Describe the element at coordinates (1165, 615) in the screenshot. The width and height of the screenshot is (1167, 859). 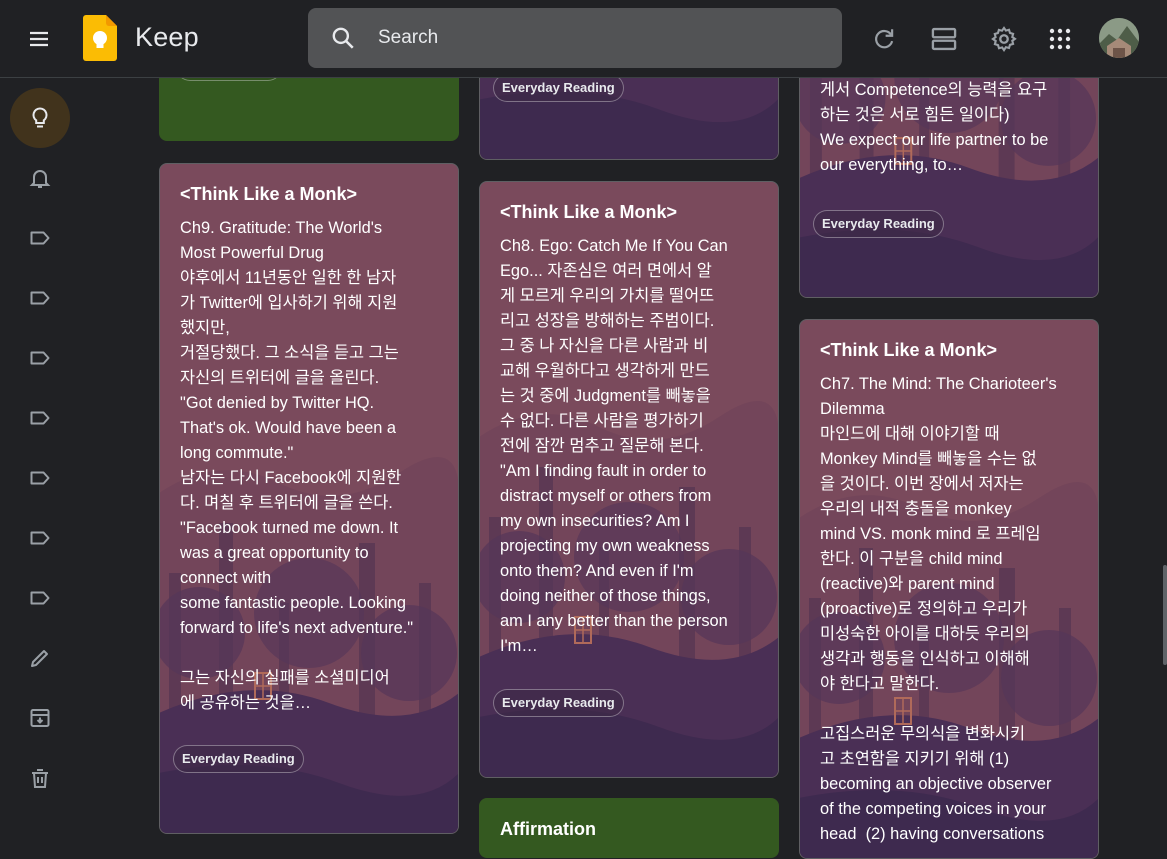
I see `page-scrollbar-thumb` at that location.